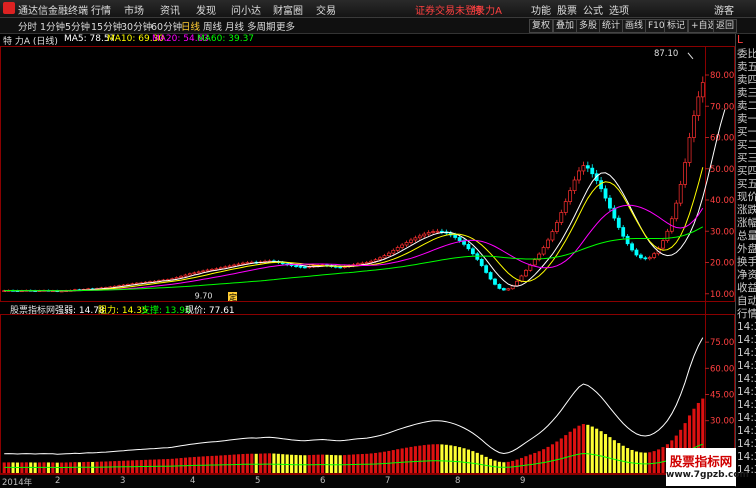  Describe the element at coordinates (746, 119) in the screenshot. I see `side-panel-item: 卖一` at that location.